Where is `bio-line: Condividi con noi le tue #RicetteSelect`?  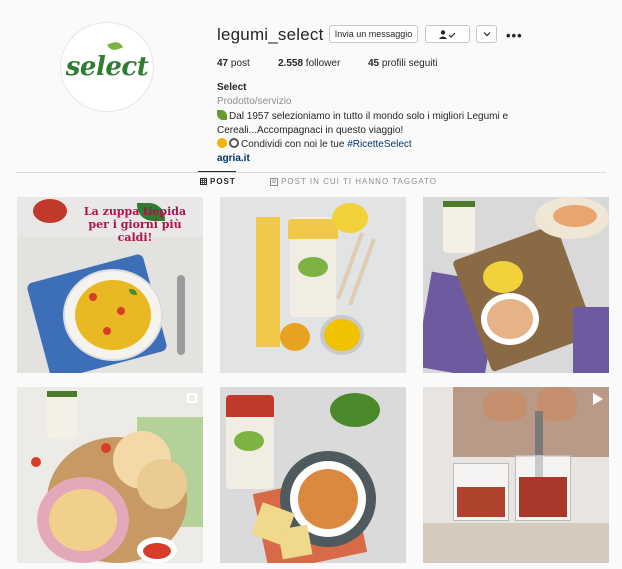
bio-line: Condividi con noi le tue #RicetteSelect is located at coordinates (314, 144).